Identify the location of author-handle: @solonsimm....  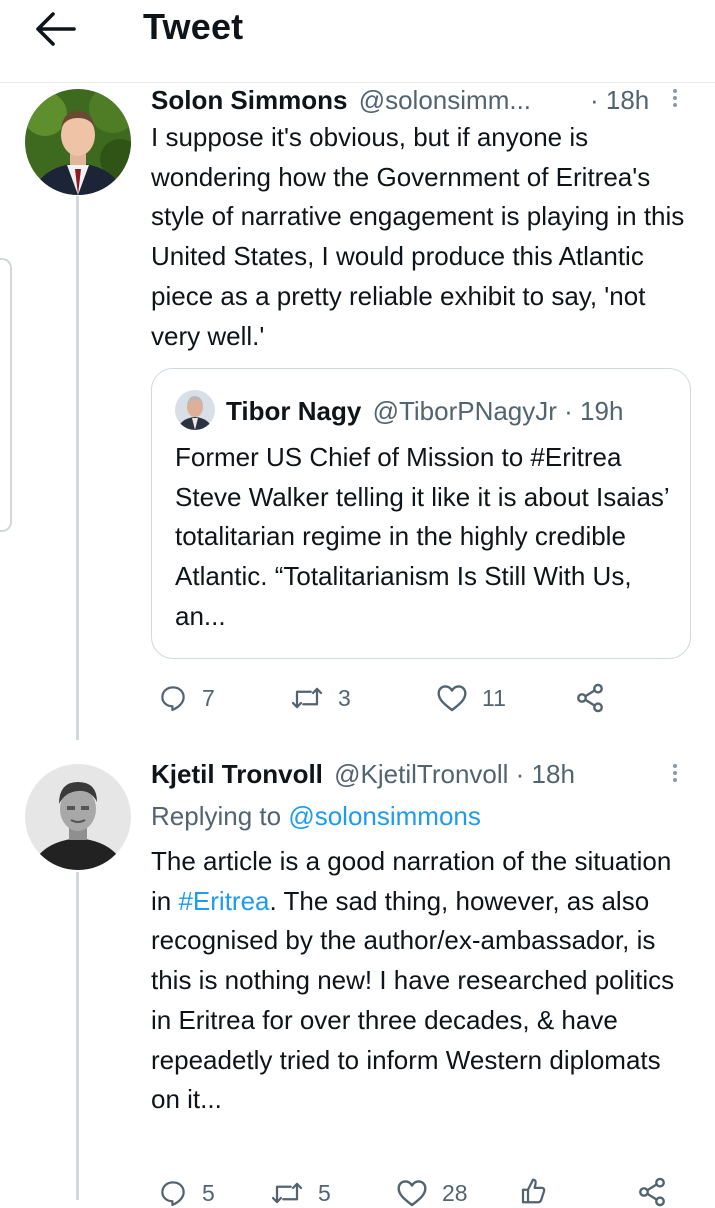
(445, 100).